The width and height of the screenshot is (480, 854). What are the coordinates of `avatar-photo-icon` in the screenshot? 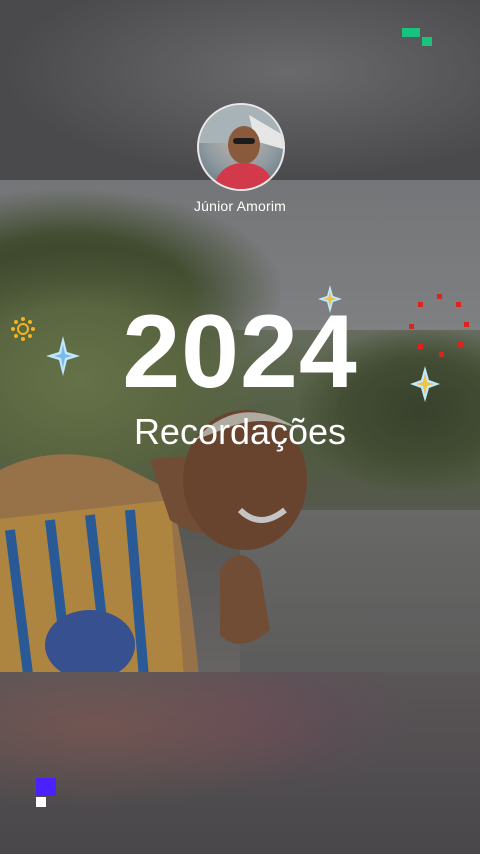 It's located at (241, 147).